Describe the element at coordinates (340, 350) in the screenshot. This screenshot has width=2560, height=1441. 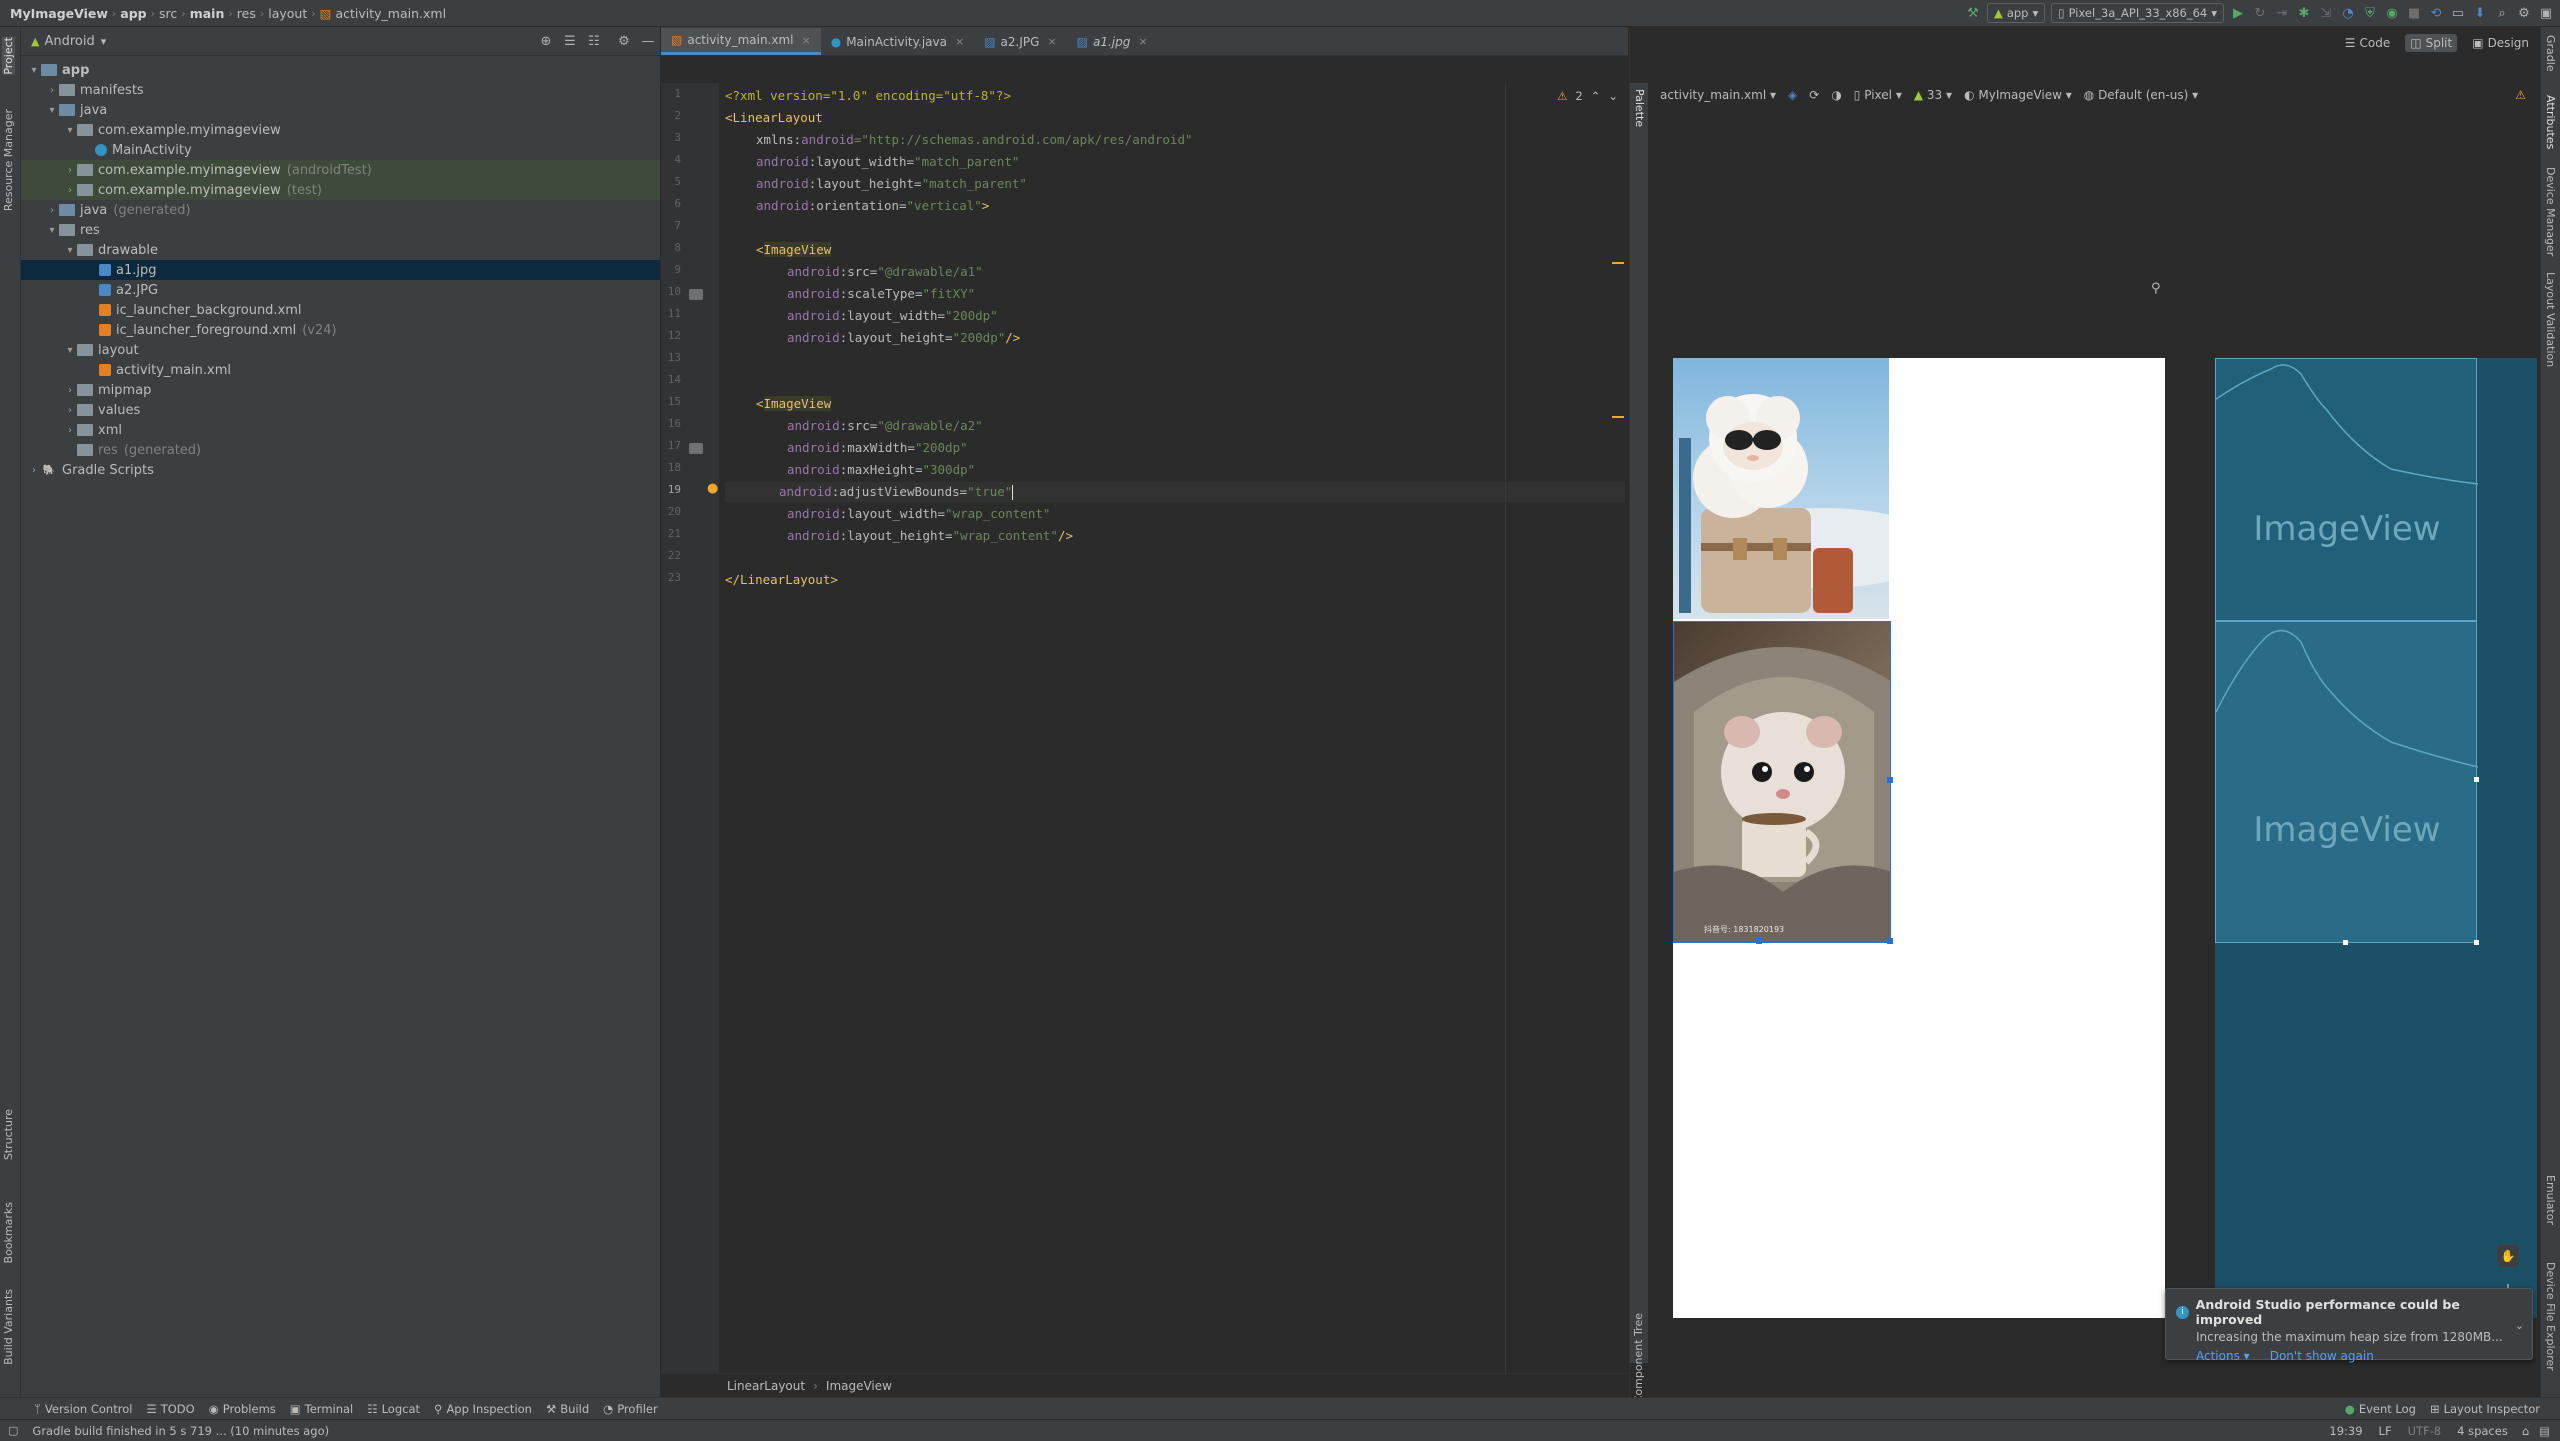
I see `tree-item-layout: ▾ layout` at that location.